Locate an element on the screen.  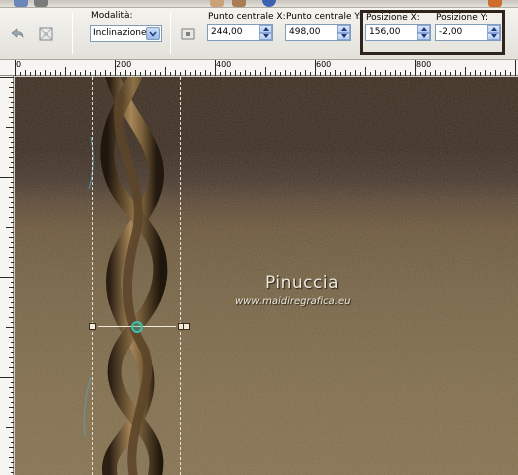
pos-x-input: 156,00 is located at coordinates (398, 32).